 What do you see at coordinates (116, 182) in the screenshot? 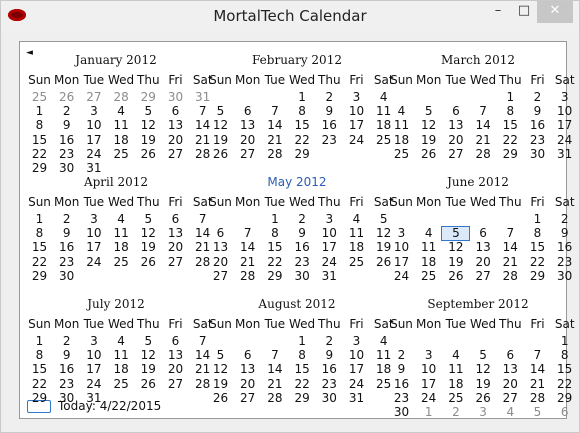
I see `month-title: April 2012` at bounding box center [116, 182].